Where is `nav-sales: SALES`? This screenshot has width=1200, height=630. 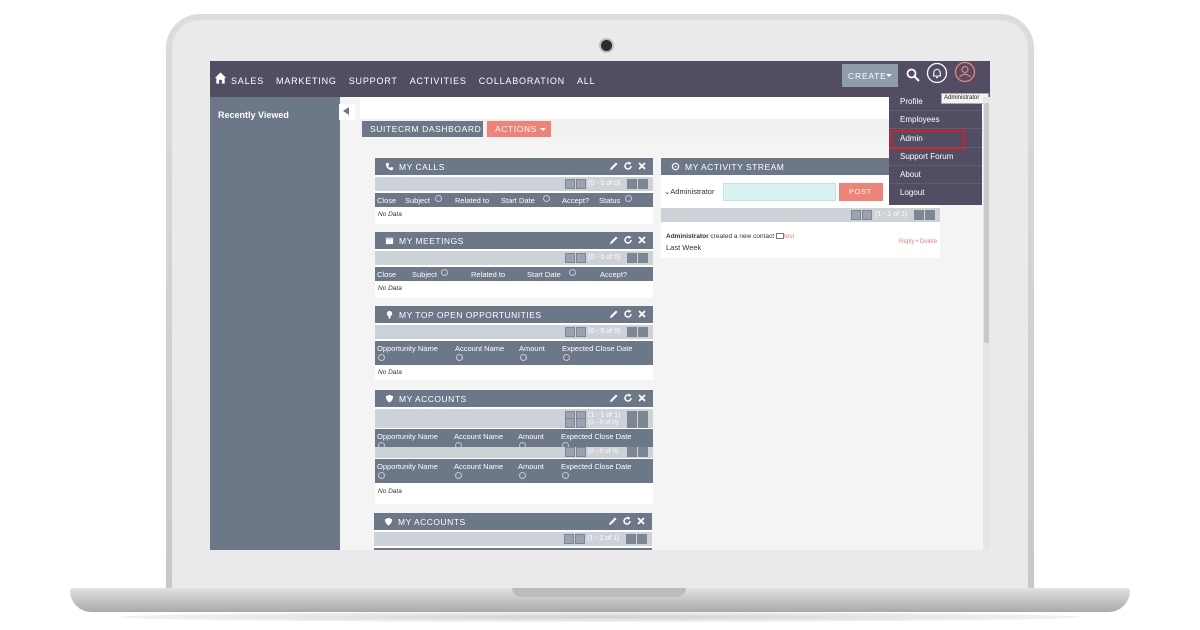 nav-sales: SALES is located at coordinates (247, 81).